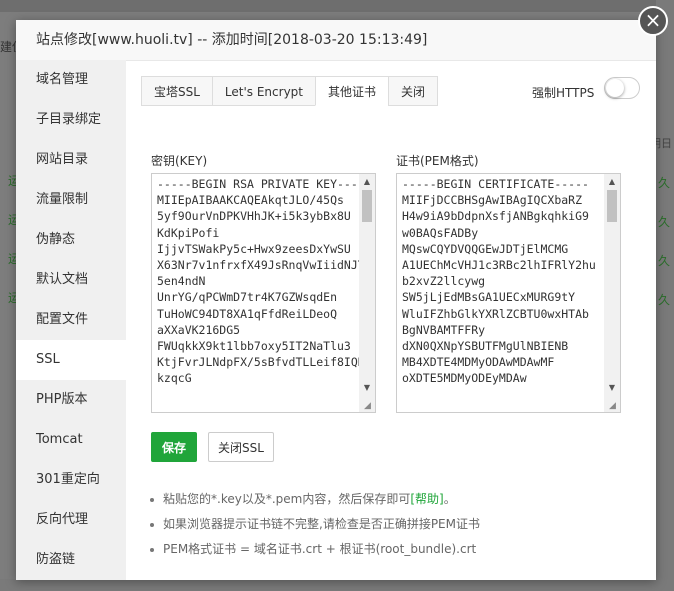 This screenshot has height=591, width=674. What do you see at coordinates (563, 93) in the screenshot?
I see `force-https-label: 强制HTTPS` at bounding box center [563, 93].